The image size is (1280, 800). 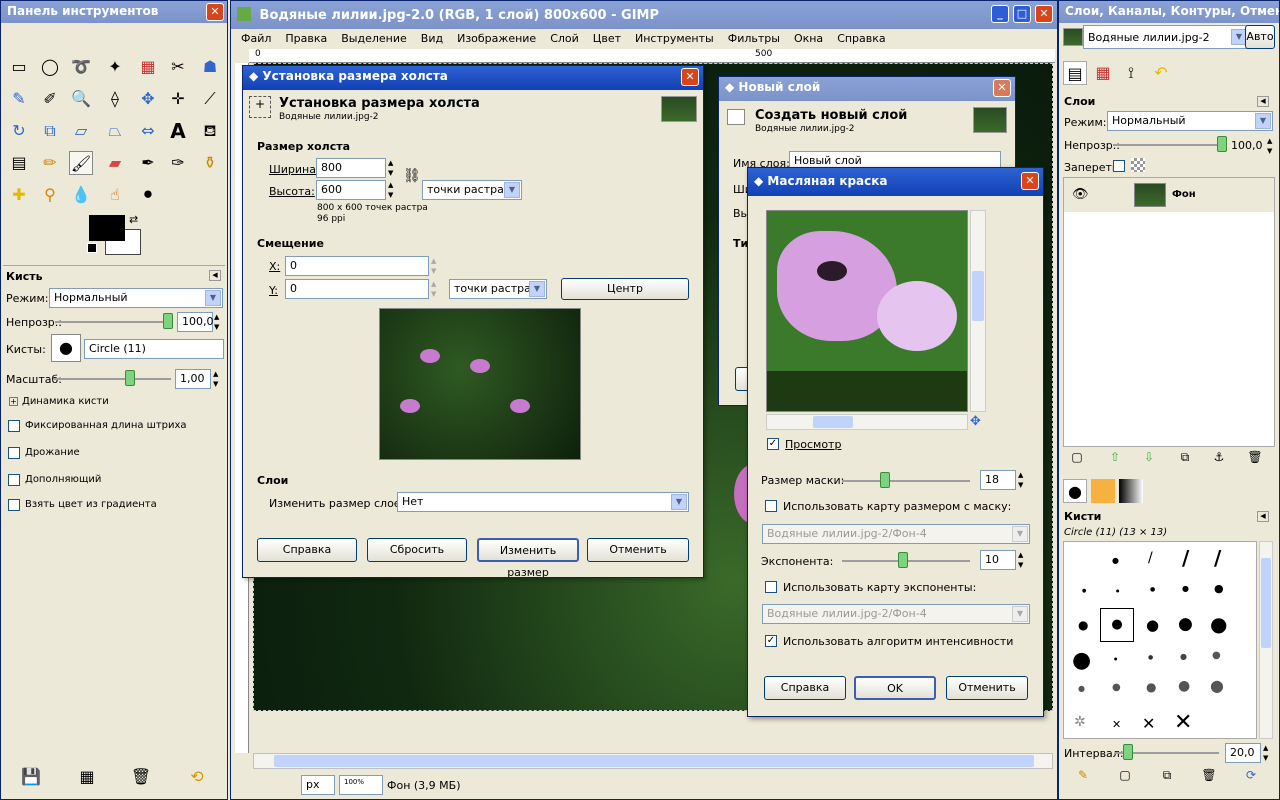 What do you see at coordinates (1138, 165) in the screenshot?
I see `lock-alpha-icon` at bounding box center [1138, 165].